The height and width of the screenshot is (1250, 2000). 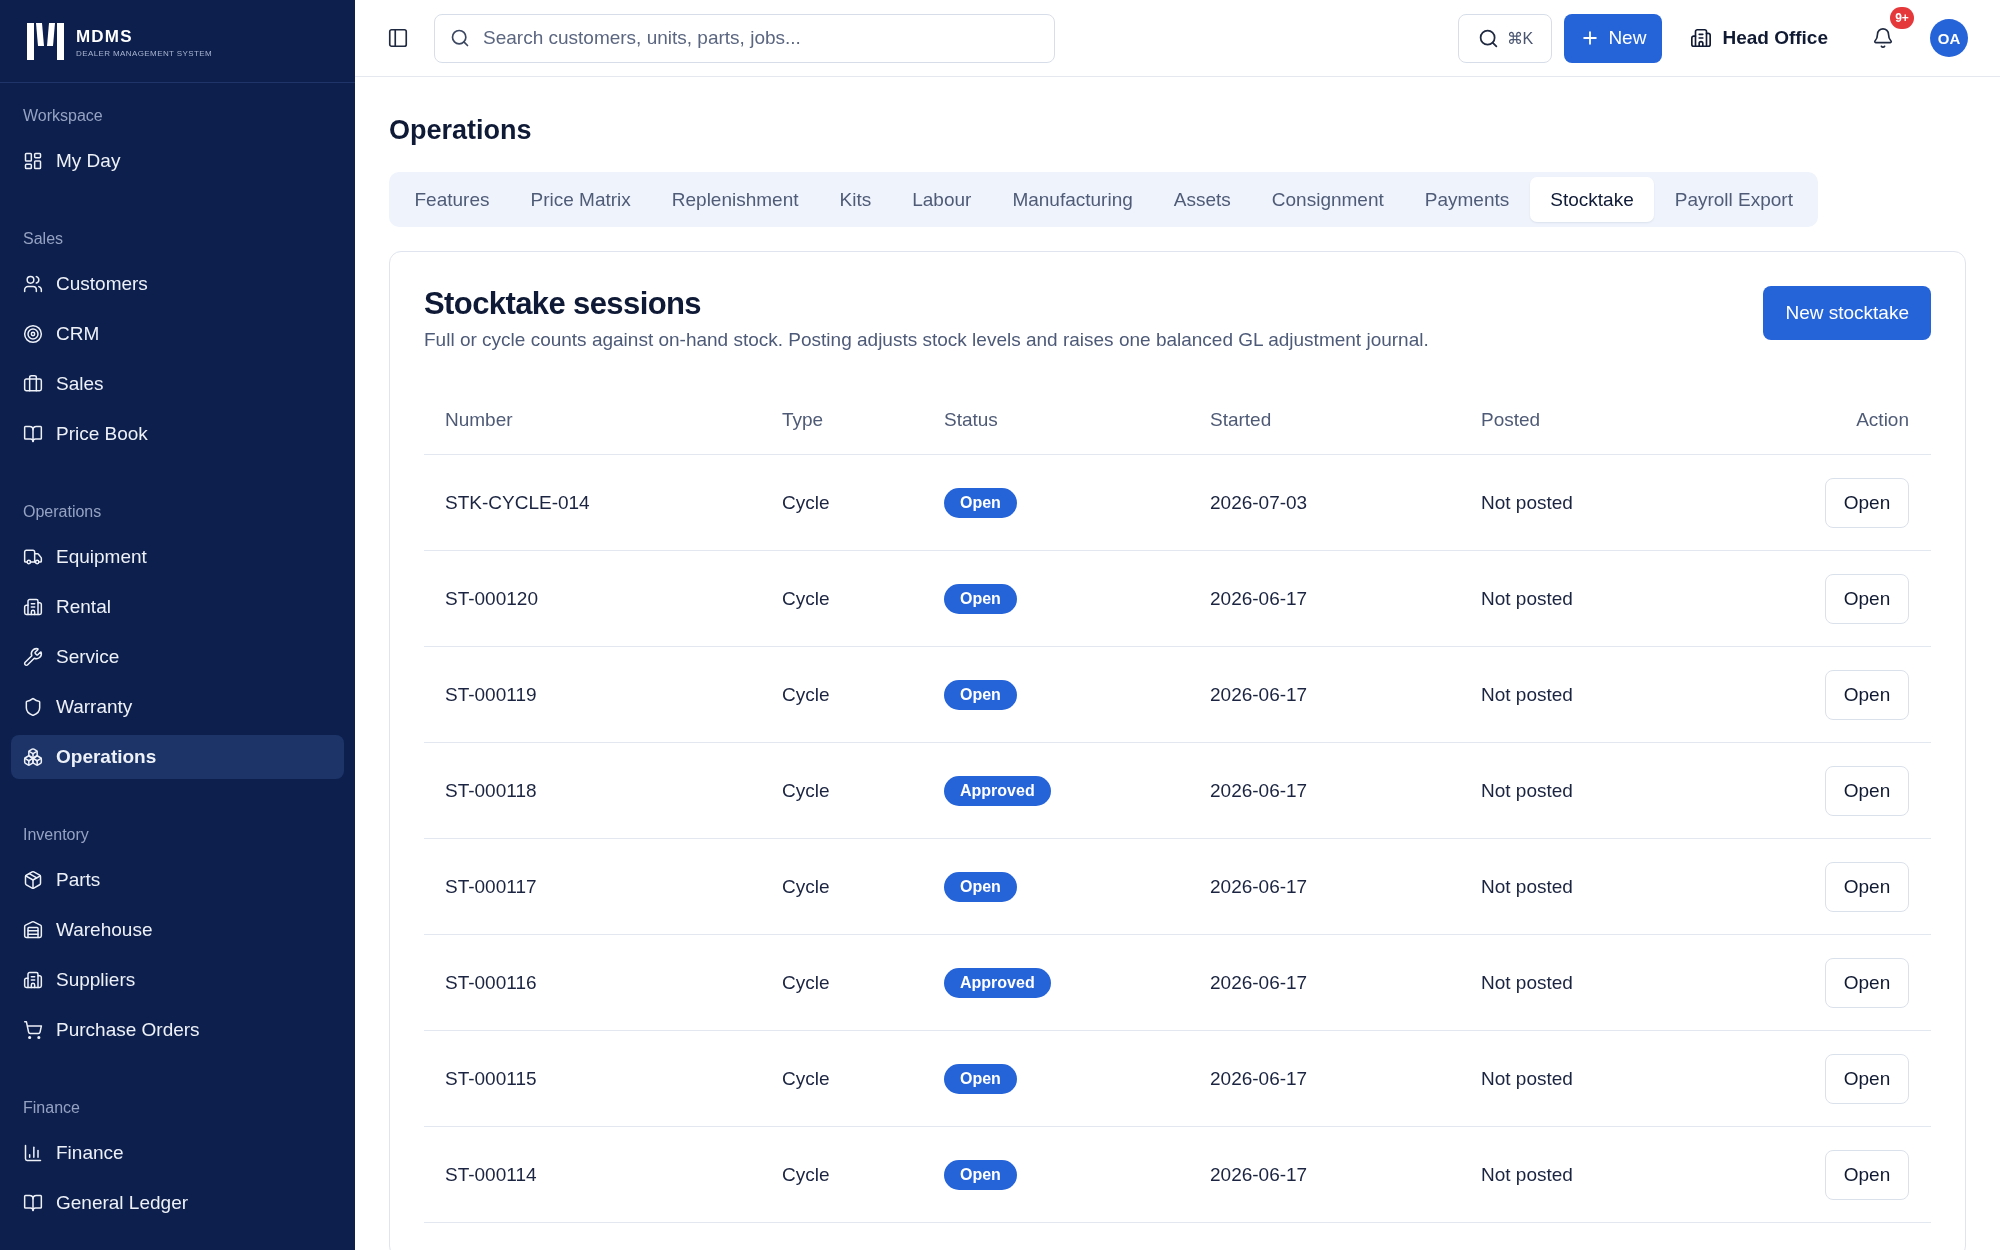 What do you see at coordinates (56, 835) in the screenshot?
I see `section-label: Inventory` at bounding box center [56, 835].